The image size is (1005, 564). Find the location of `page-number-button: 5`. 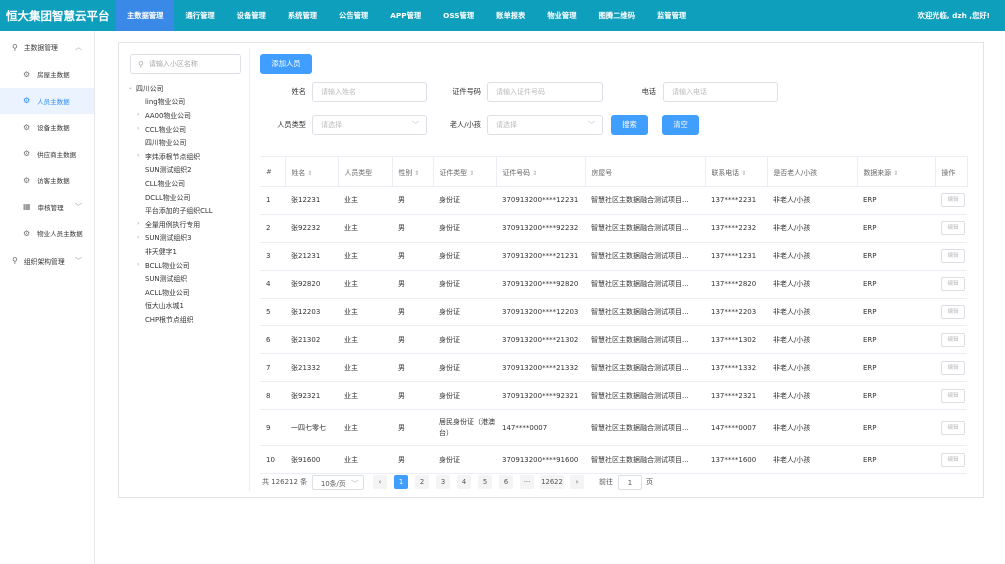

page-number-button: 5 is located at coordinates (485, 482).